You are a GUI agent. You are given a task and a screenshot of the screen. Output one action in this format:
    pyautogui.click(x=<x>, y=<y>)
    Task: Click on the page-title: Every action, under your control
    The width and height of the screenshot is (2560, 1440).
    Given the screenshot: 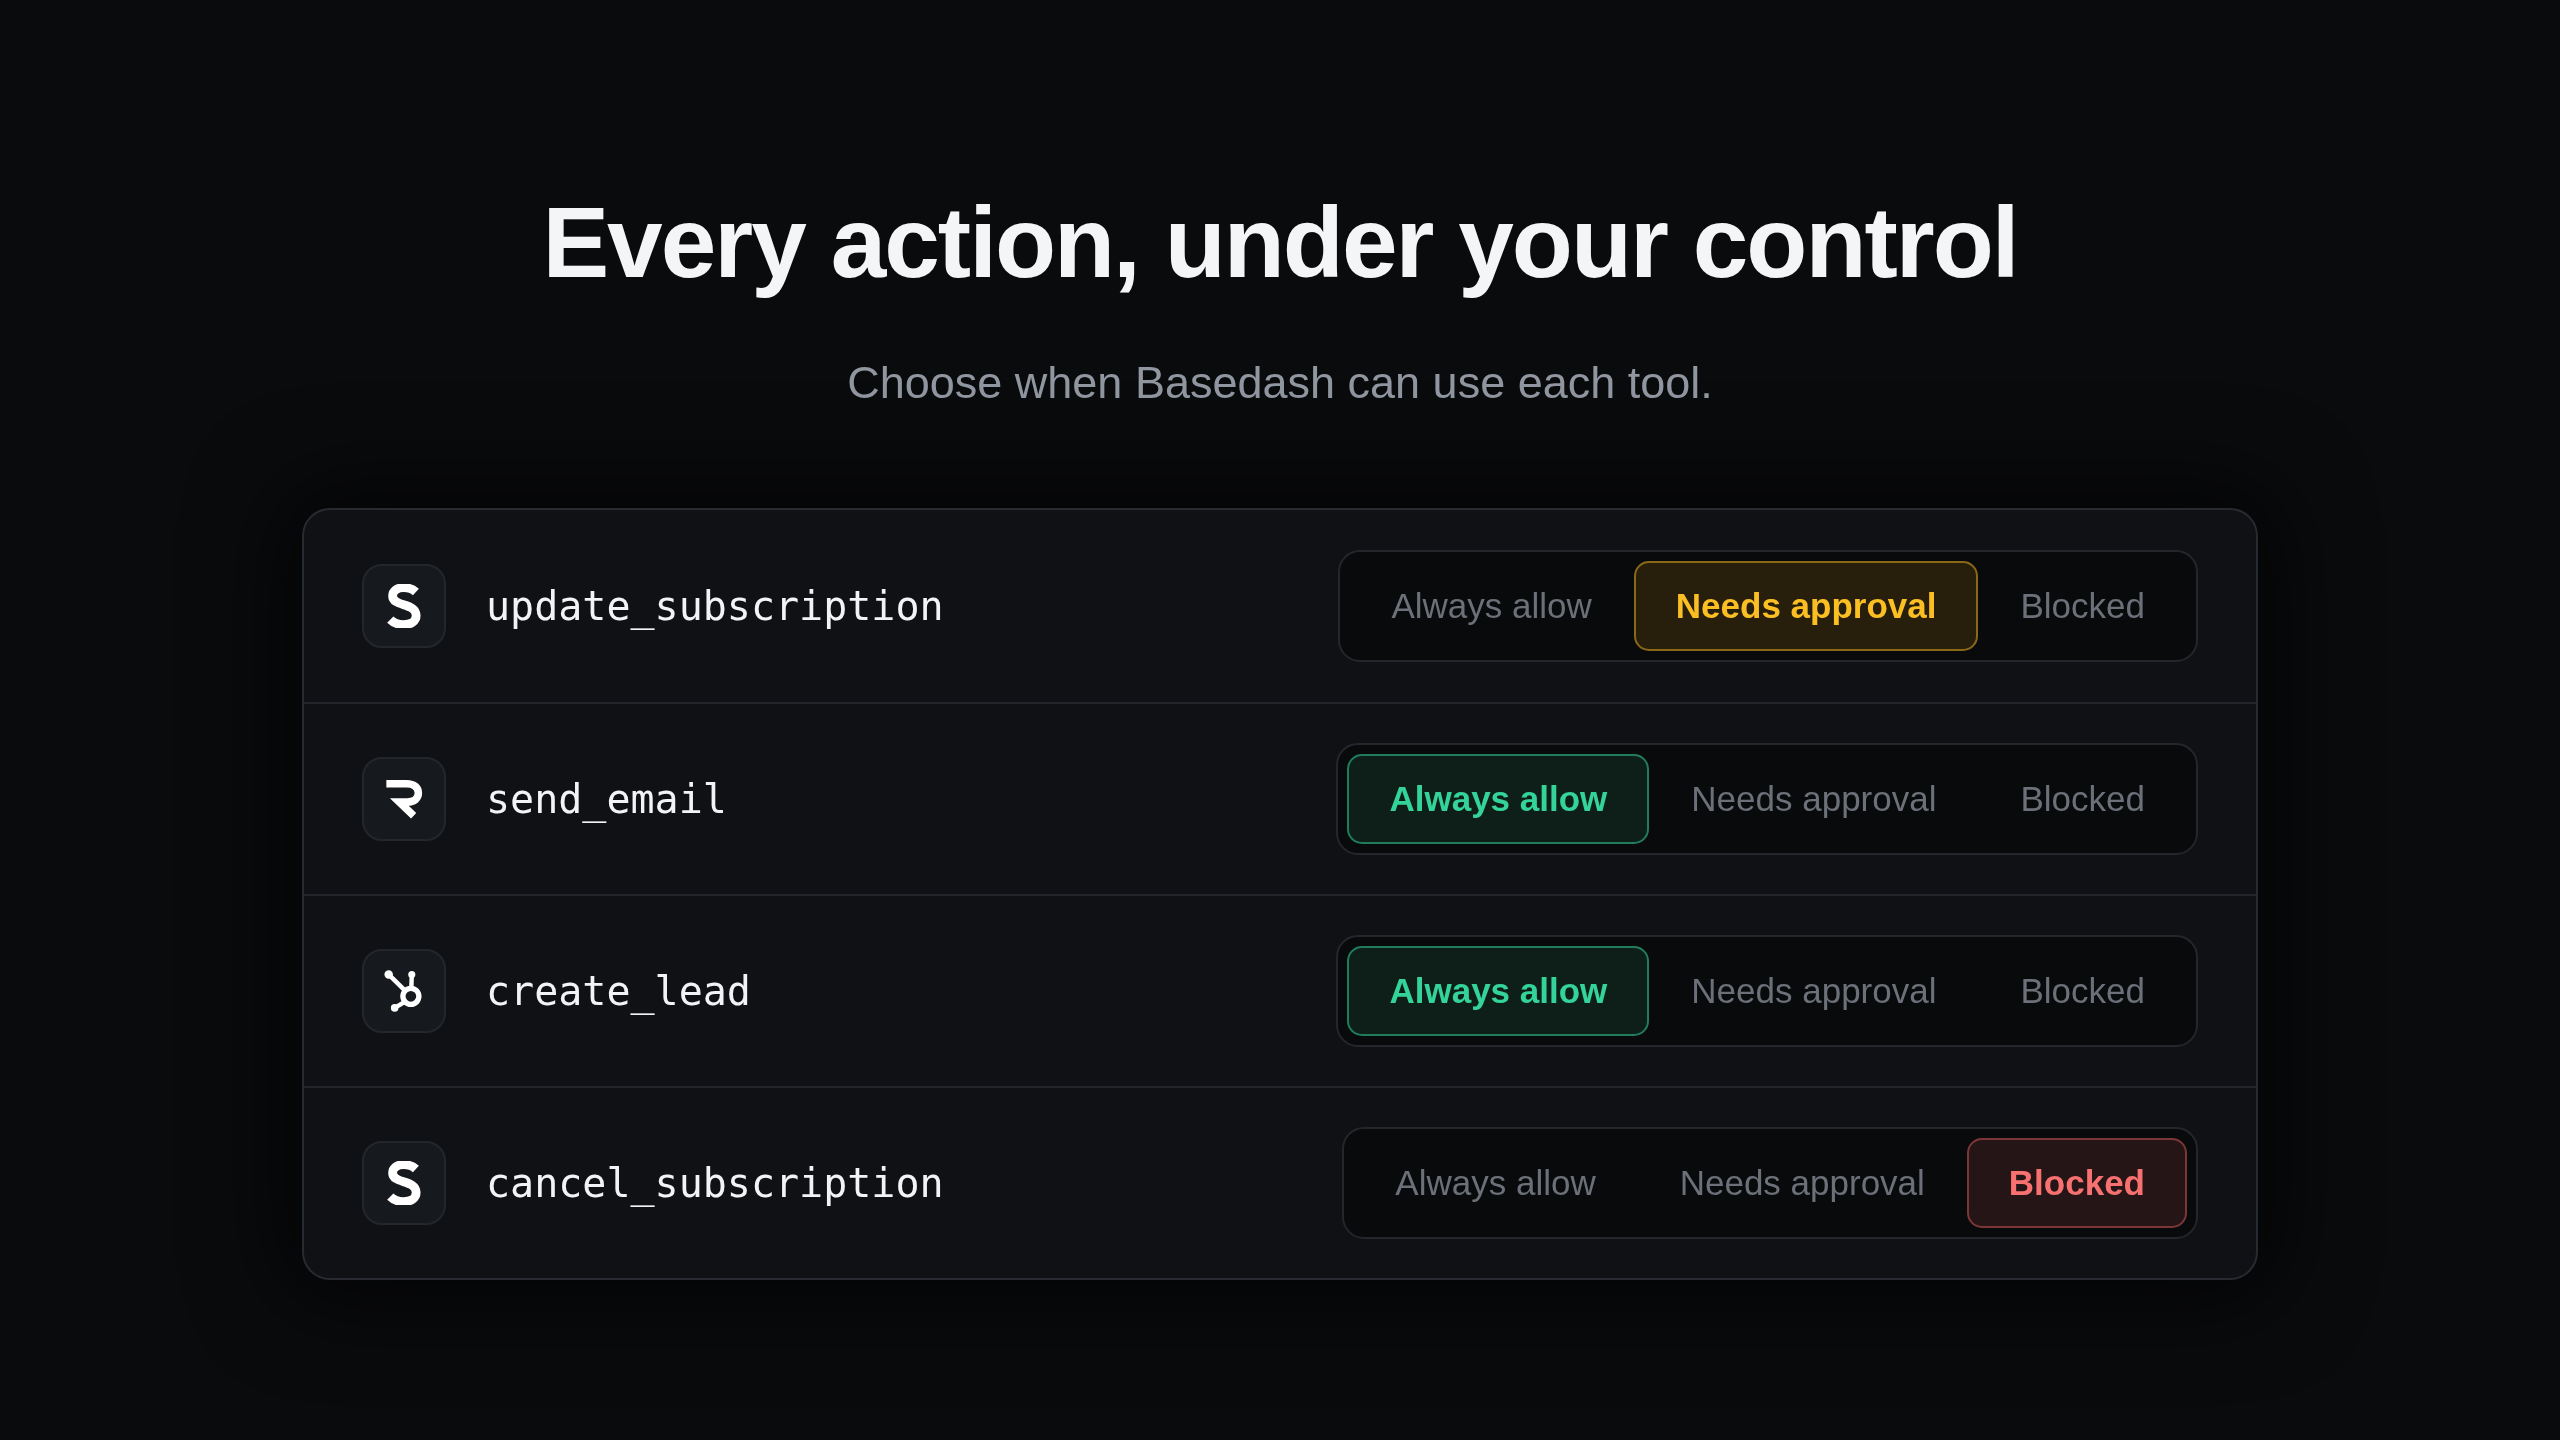 What is the action you would take?
    pyautogui.click(x=1280, y=242)
    